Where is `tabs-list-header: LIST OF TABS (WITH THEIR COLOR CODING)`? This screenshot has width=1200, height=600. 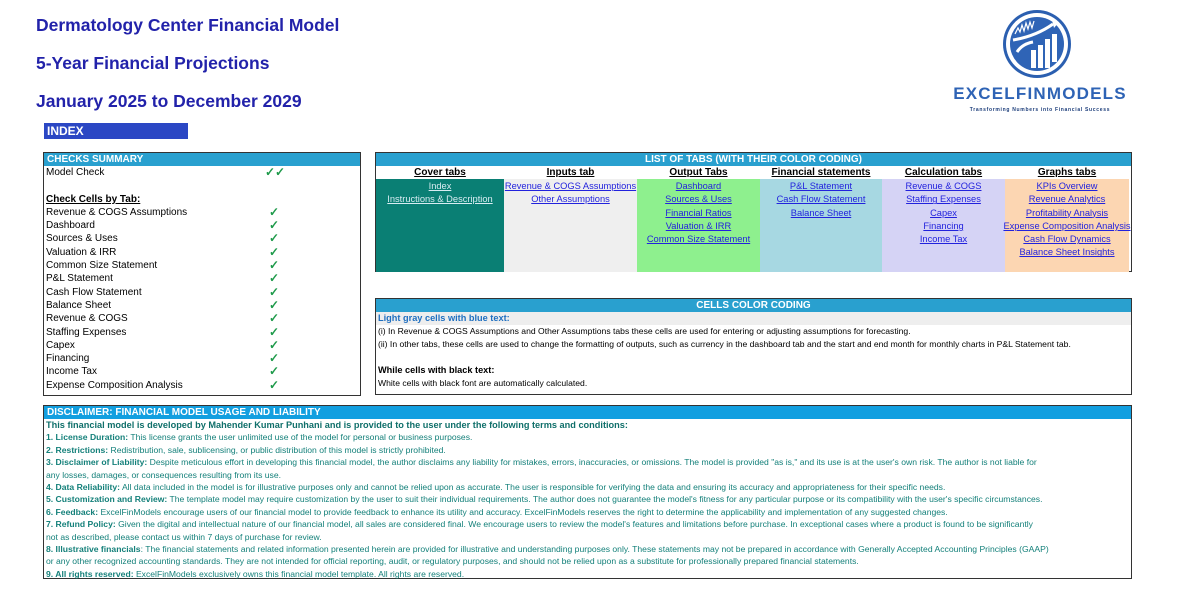
tabs-list-header: LIST OF TABS (WITH THEIR COLOR CODING) is located at coordinates (753, 159).